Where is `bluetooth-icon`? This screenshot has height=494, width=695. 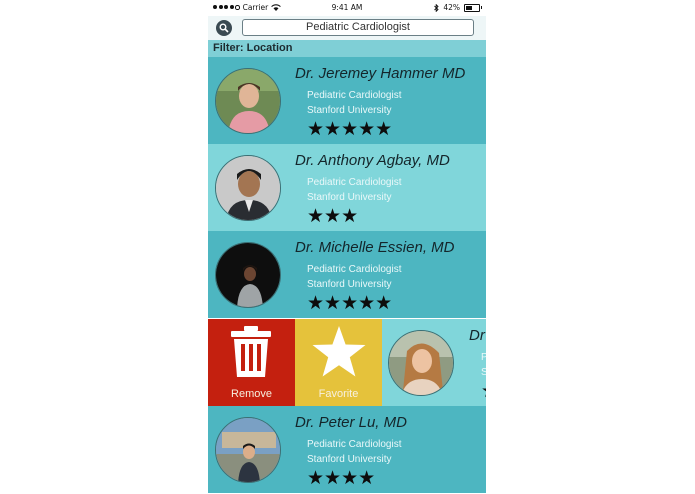 bluetooth-icon is located at coordinates (436, 7).